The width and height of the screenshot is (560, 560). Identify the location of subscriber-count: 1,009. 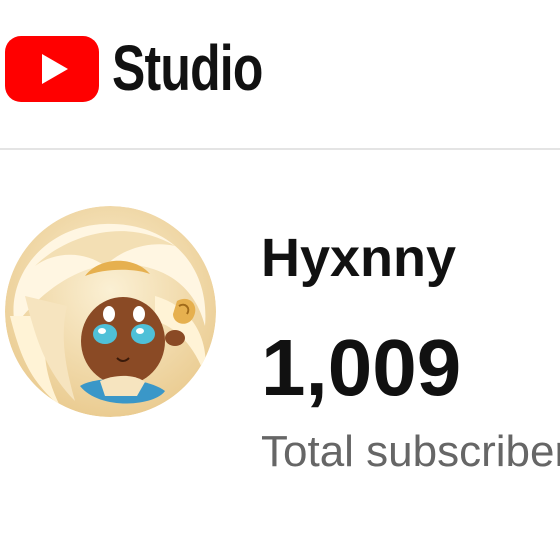
(361, 367).